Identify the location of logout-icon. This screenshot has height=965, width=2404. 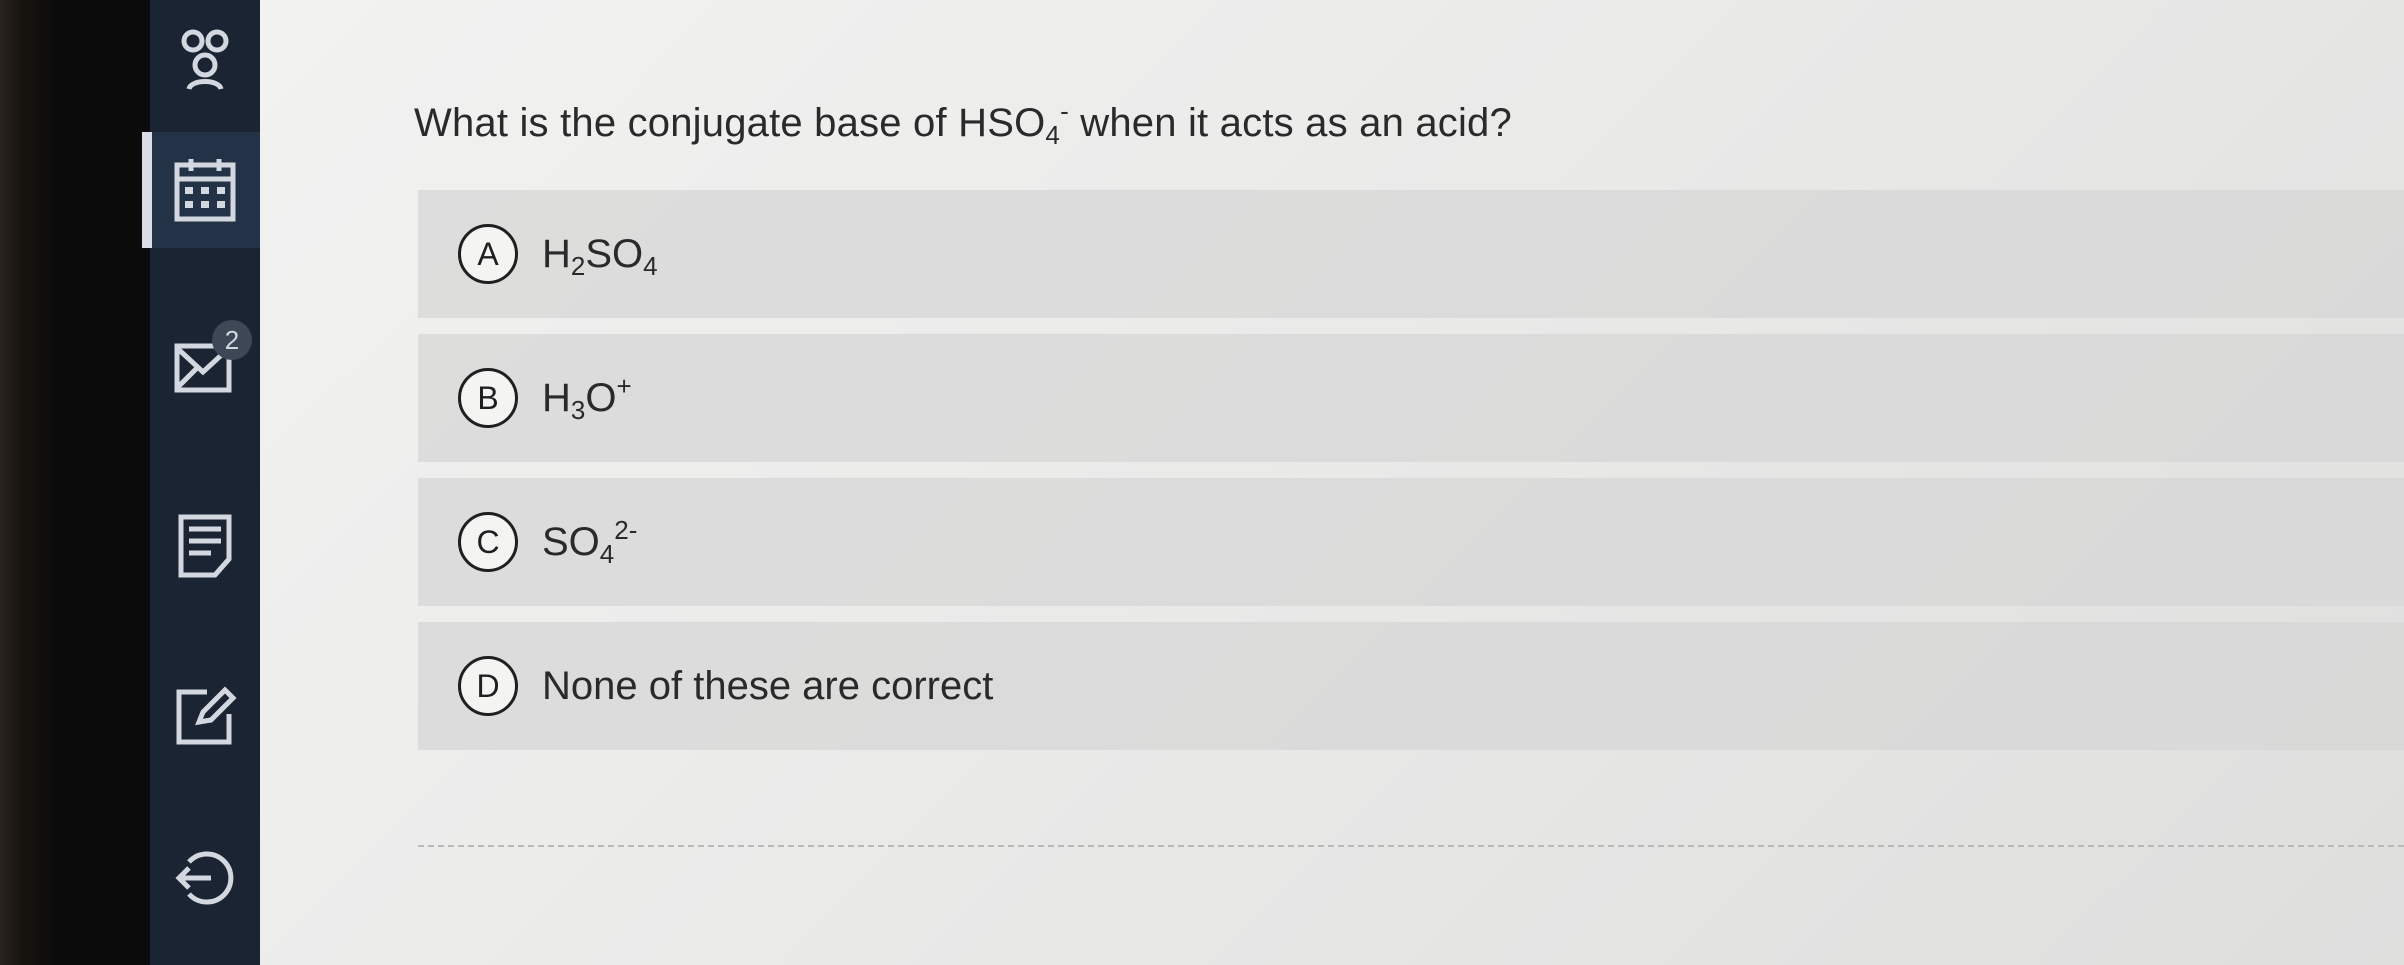
(204, 878).